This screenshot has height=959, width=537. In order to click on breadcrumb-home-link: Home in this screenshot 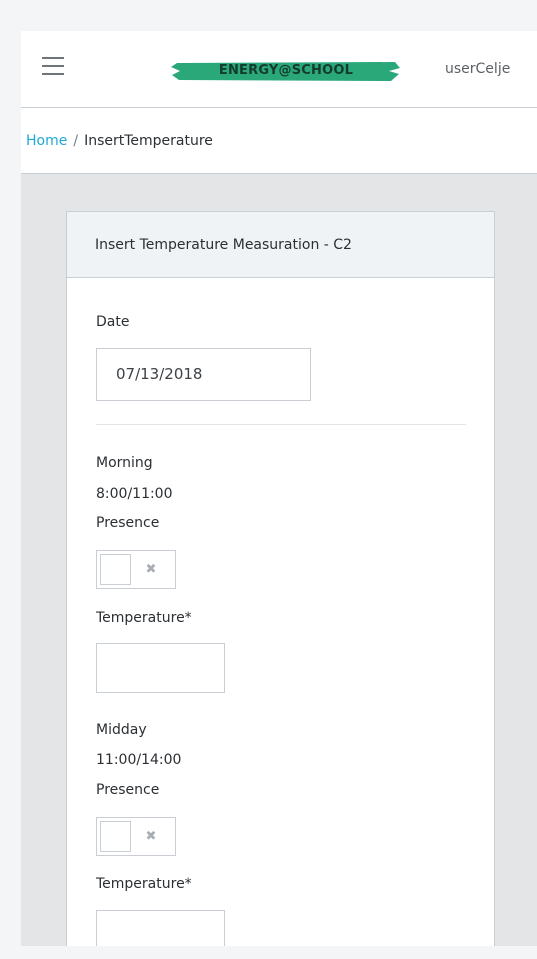, I will do `click(46, 141)`.